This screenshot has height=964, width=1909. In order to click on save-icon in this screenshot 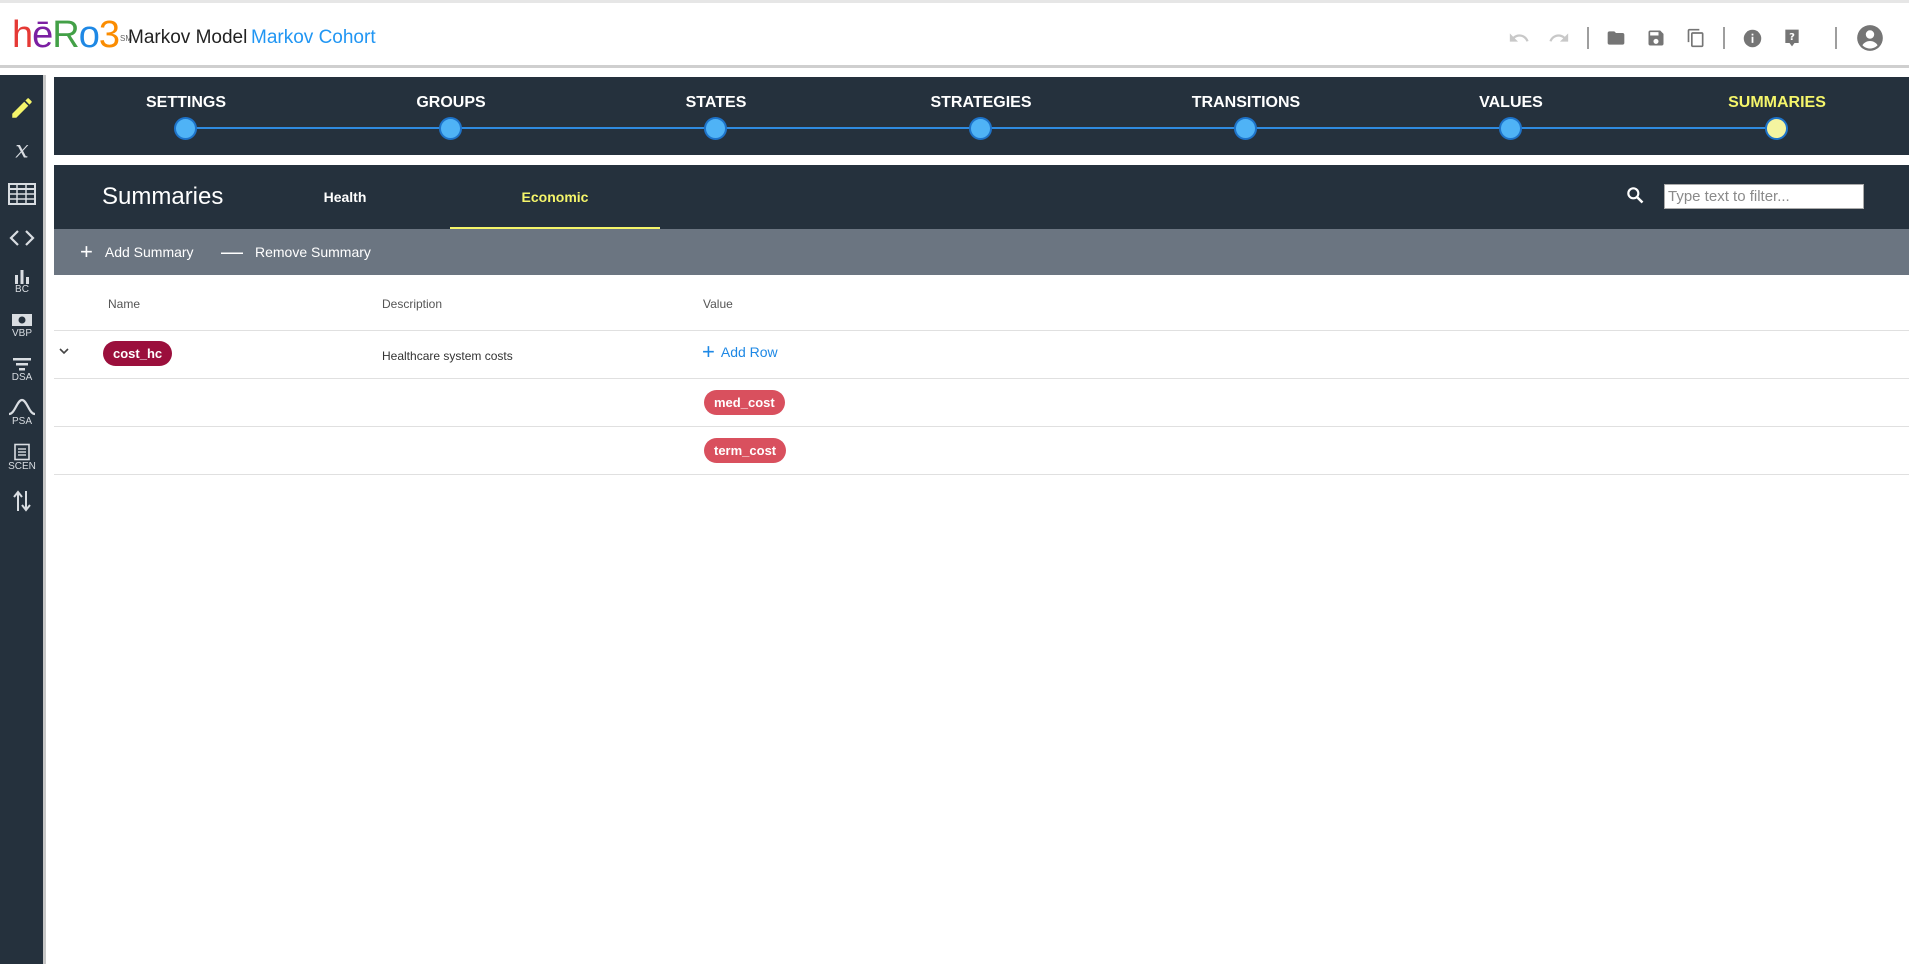, I will do `click(1656, 38)`.